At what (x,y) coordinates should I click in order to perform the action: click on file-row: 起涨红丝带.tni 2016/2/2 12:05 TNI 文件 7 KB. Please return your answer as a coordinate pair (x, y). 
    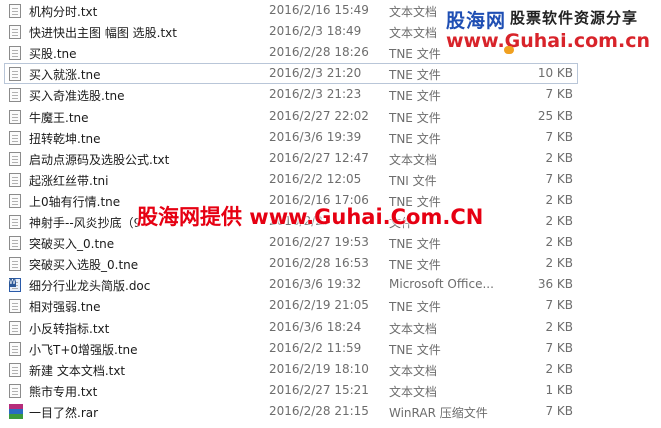
    Looking at the image, I should click on (291, 179).